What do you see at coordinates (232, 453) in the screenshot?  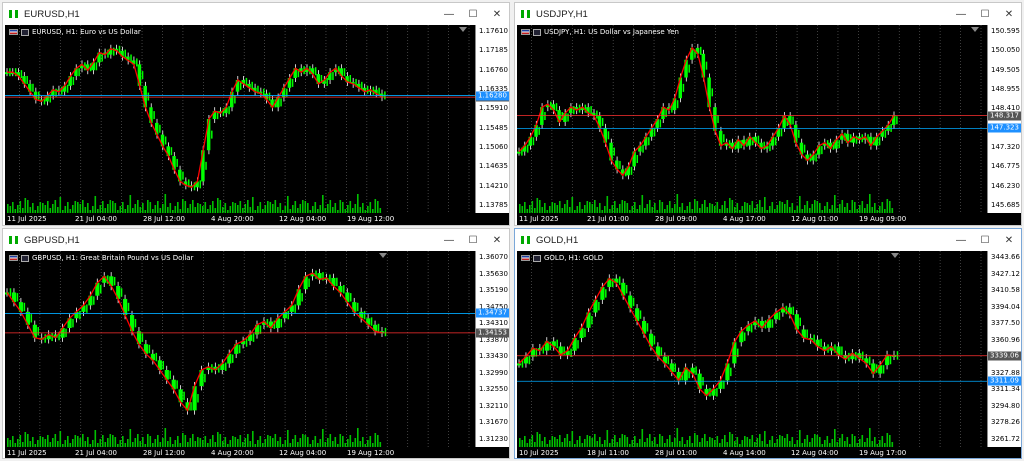 I see `time-tick-label: 4 Aug 20:00` at bounding box center [232, 453].